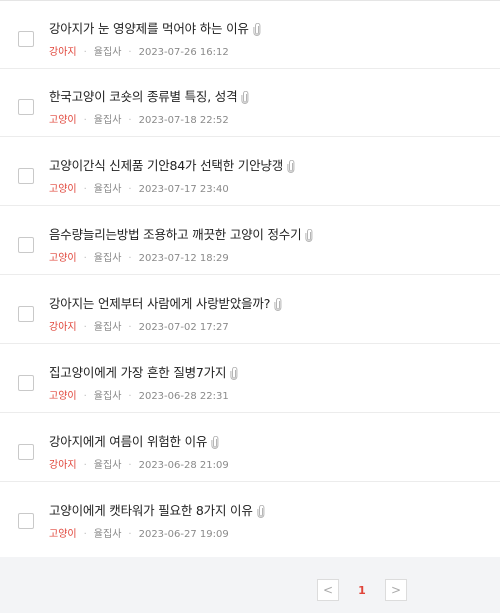  I want to click on post-meta: 고양이 · 율집사 · 2023-07-12 18:29, so click(139, 256).